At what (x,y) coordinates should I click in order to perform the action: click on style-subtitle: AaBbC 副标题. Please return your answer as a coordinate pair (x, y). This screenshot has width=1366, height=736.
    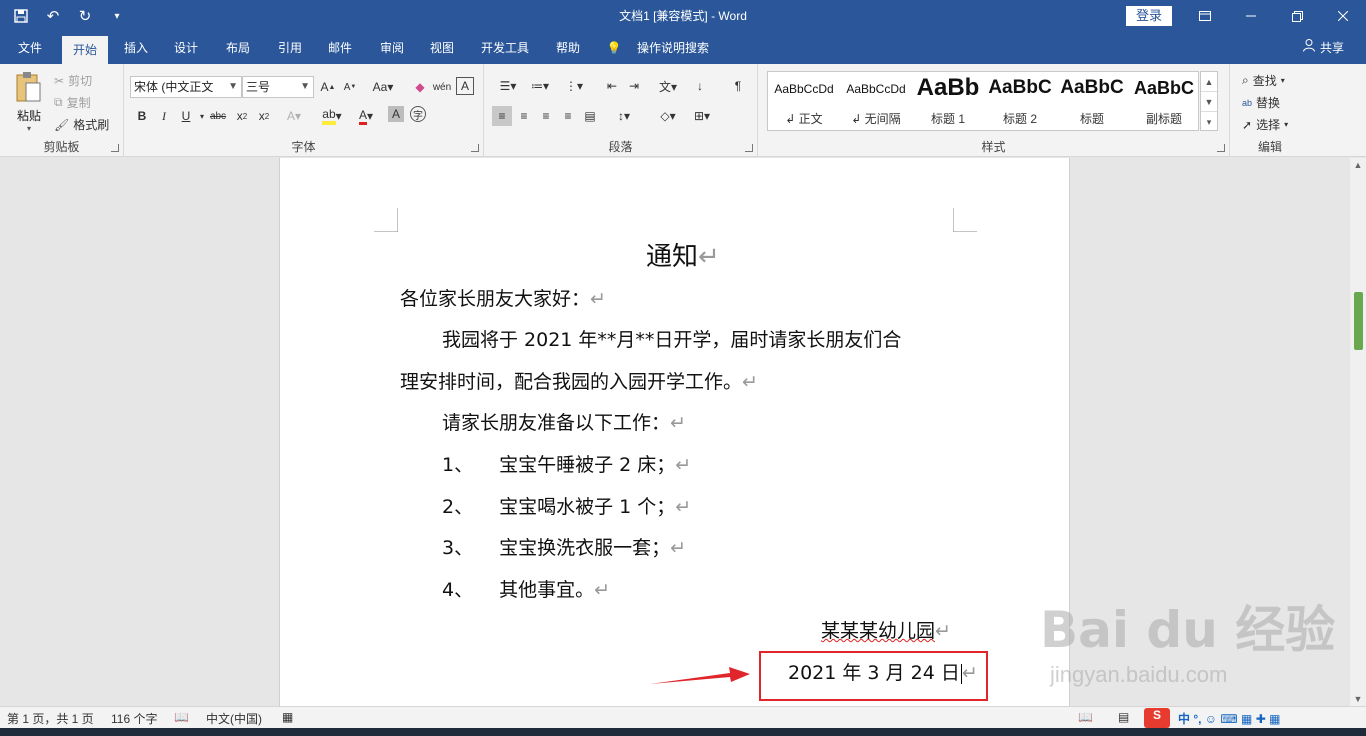
    Looking at the image, I should click on (1164, 101).